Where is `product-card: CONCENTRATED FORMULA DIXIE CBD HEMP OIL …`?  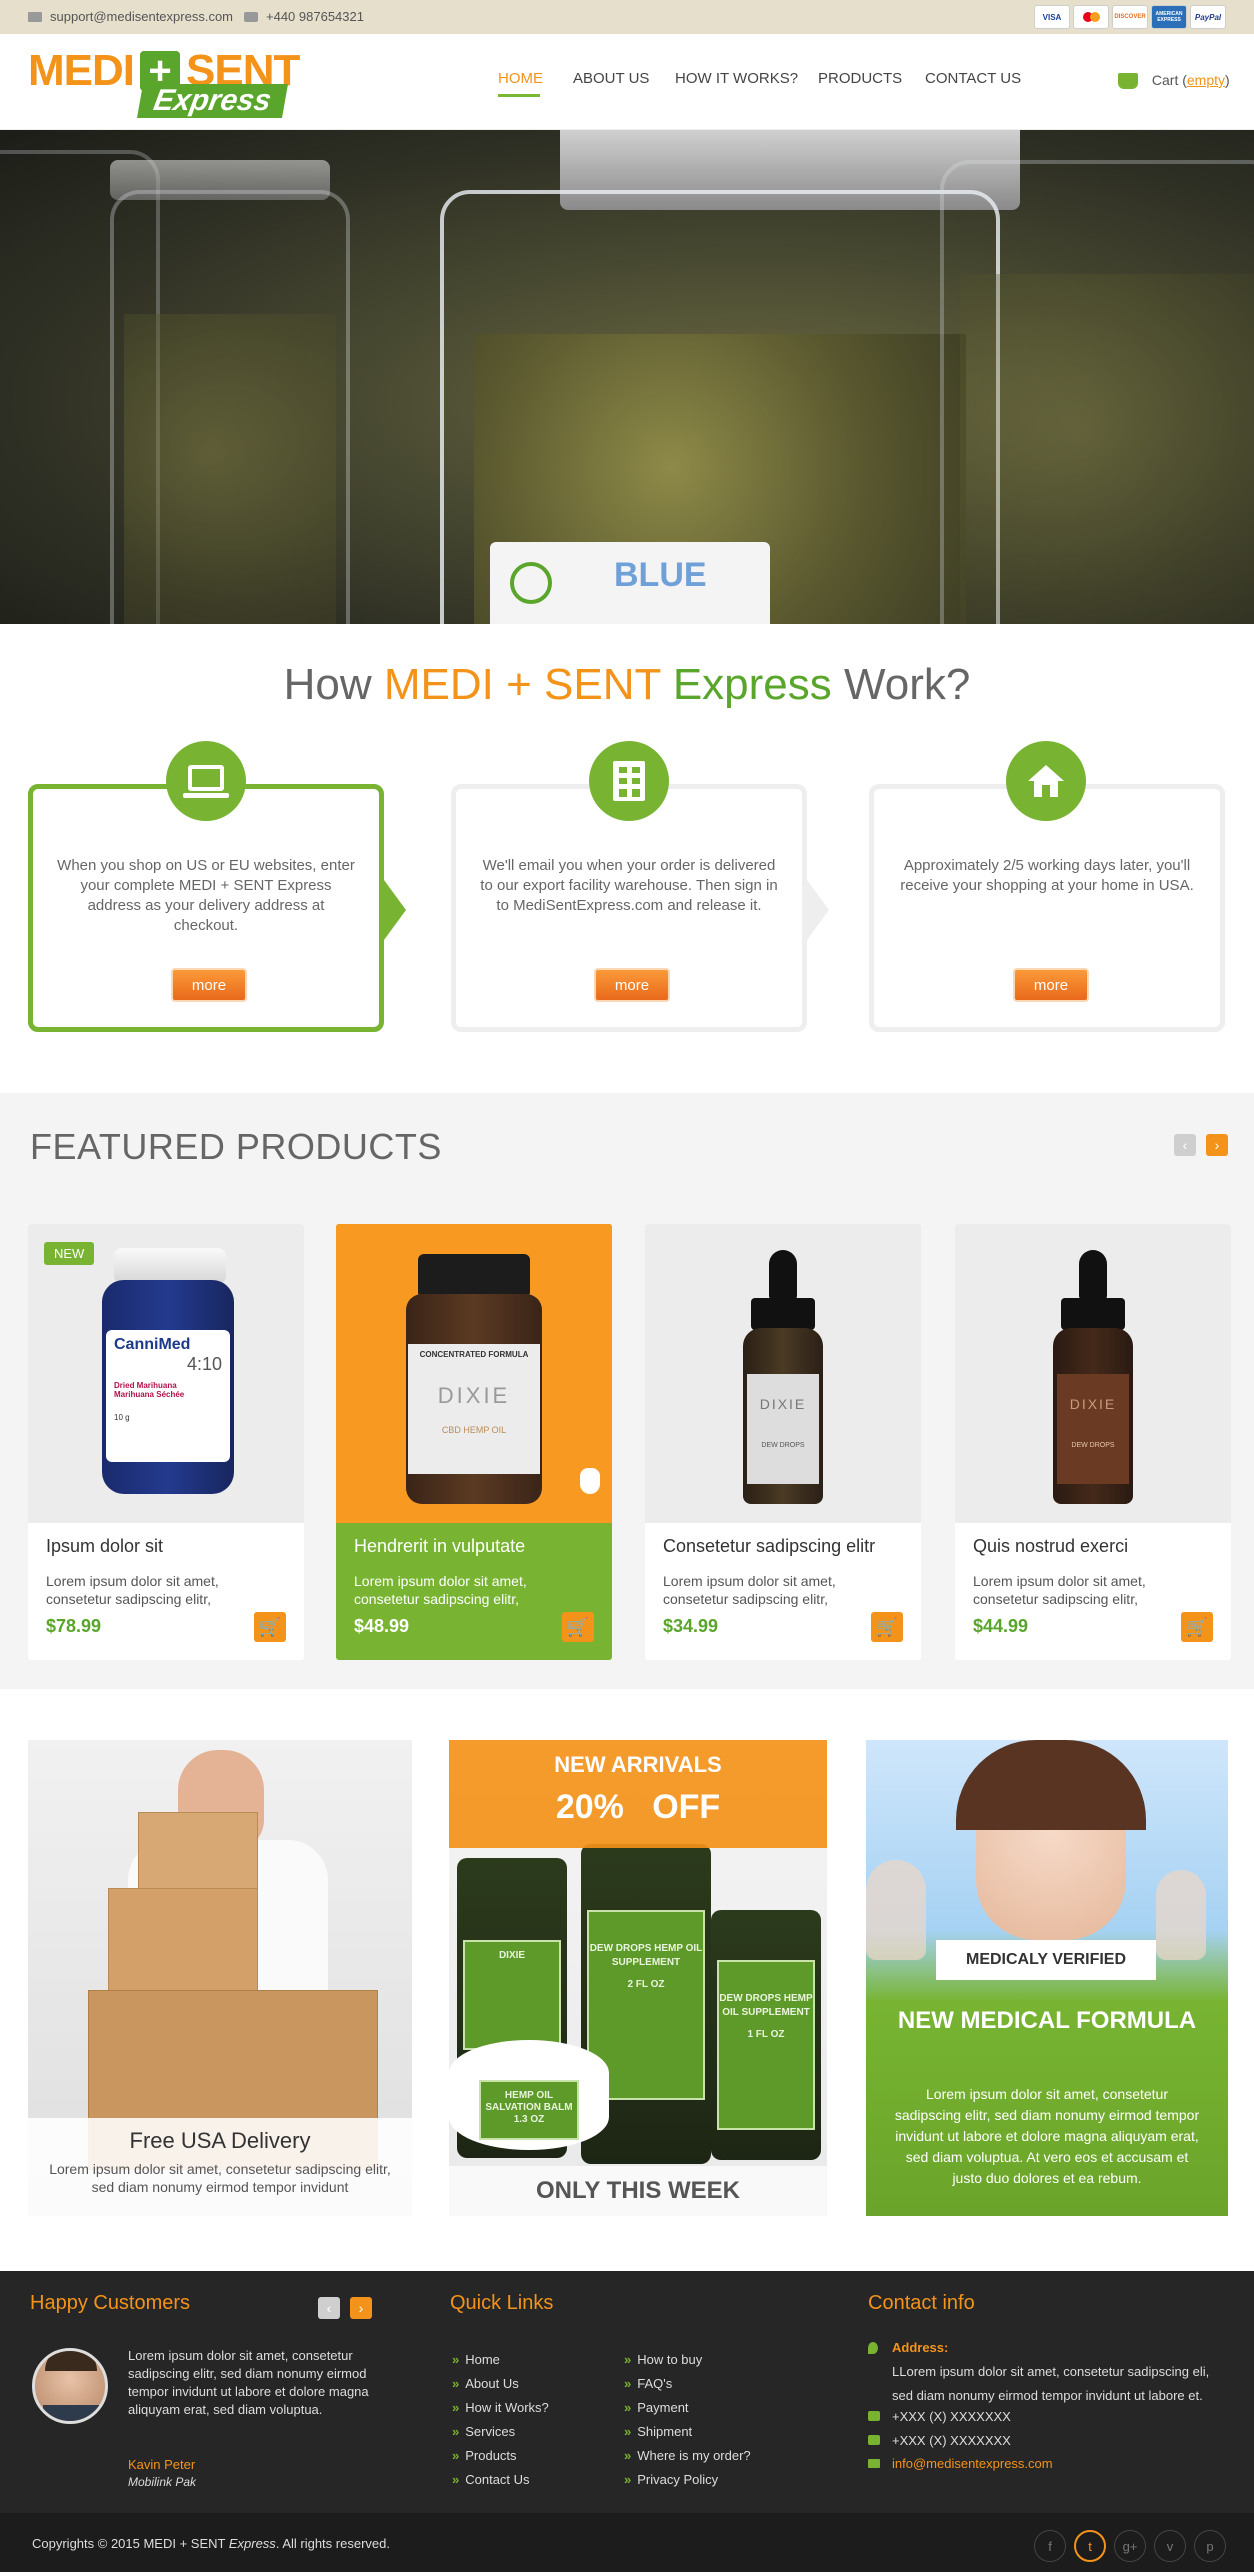
product-card: CONCENTRATED FORMULA DIXIE CBD HEMP OIL … is located at coordinates (474, 1442).